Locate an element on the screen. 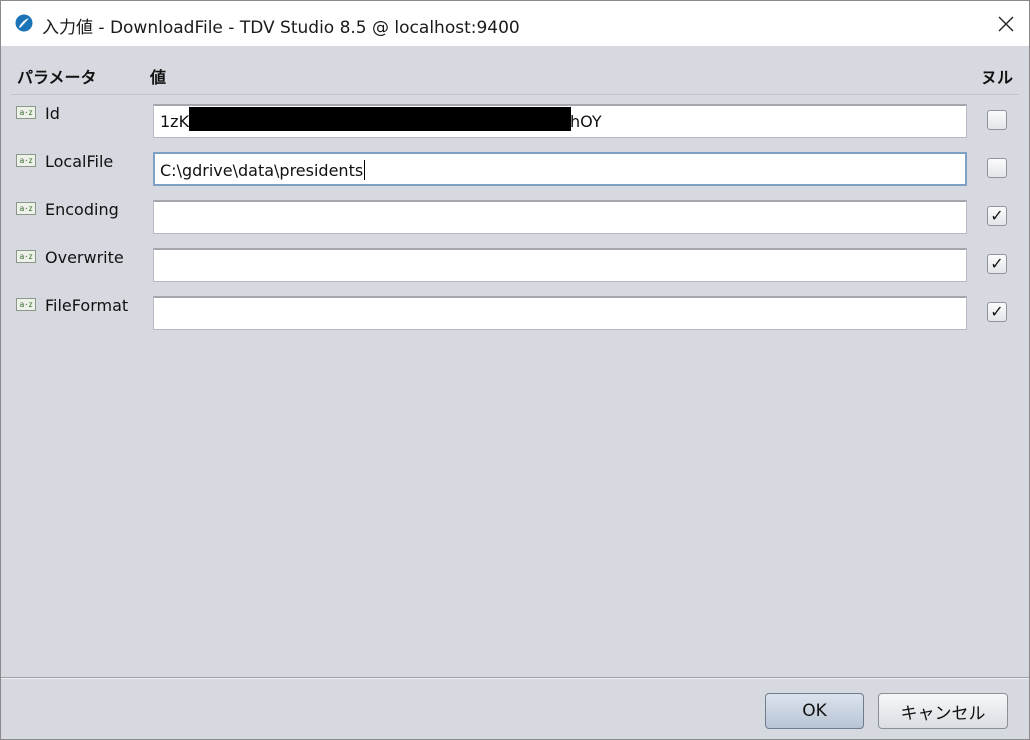 Image resolution: width=1030 pixels, height=740 pixels. header-divider is located at coordinates (515, 94).